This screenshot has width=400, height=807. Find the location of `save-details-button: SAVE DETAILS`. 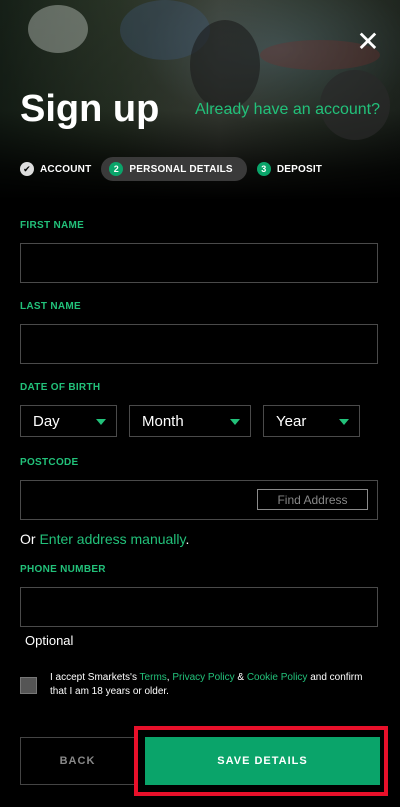

save-details-button: SAVE DETAILS is located at coordinates (262, 761).